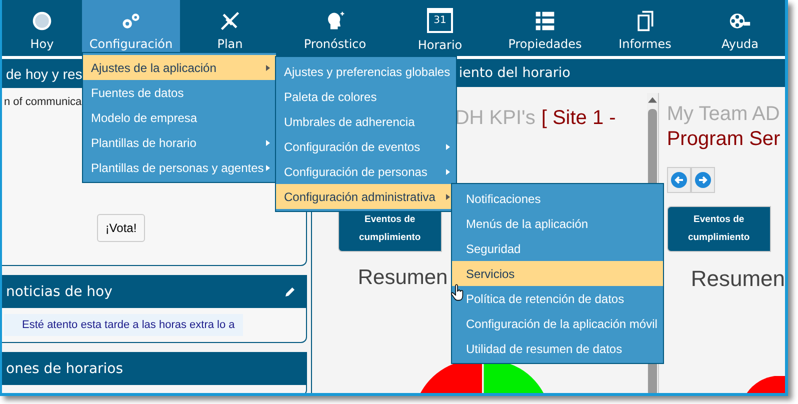 The width and height of the screenshot is (798, 404). I want to click on survey-question: n of communica, so click(43, 102).